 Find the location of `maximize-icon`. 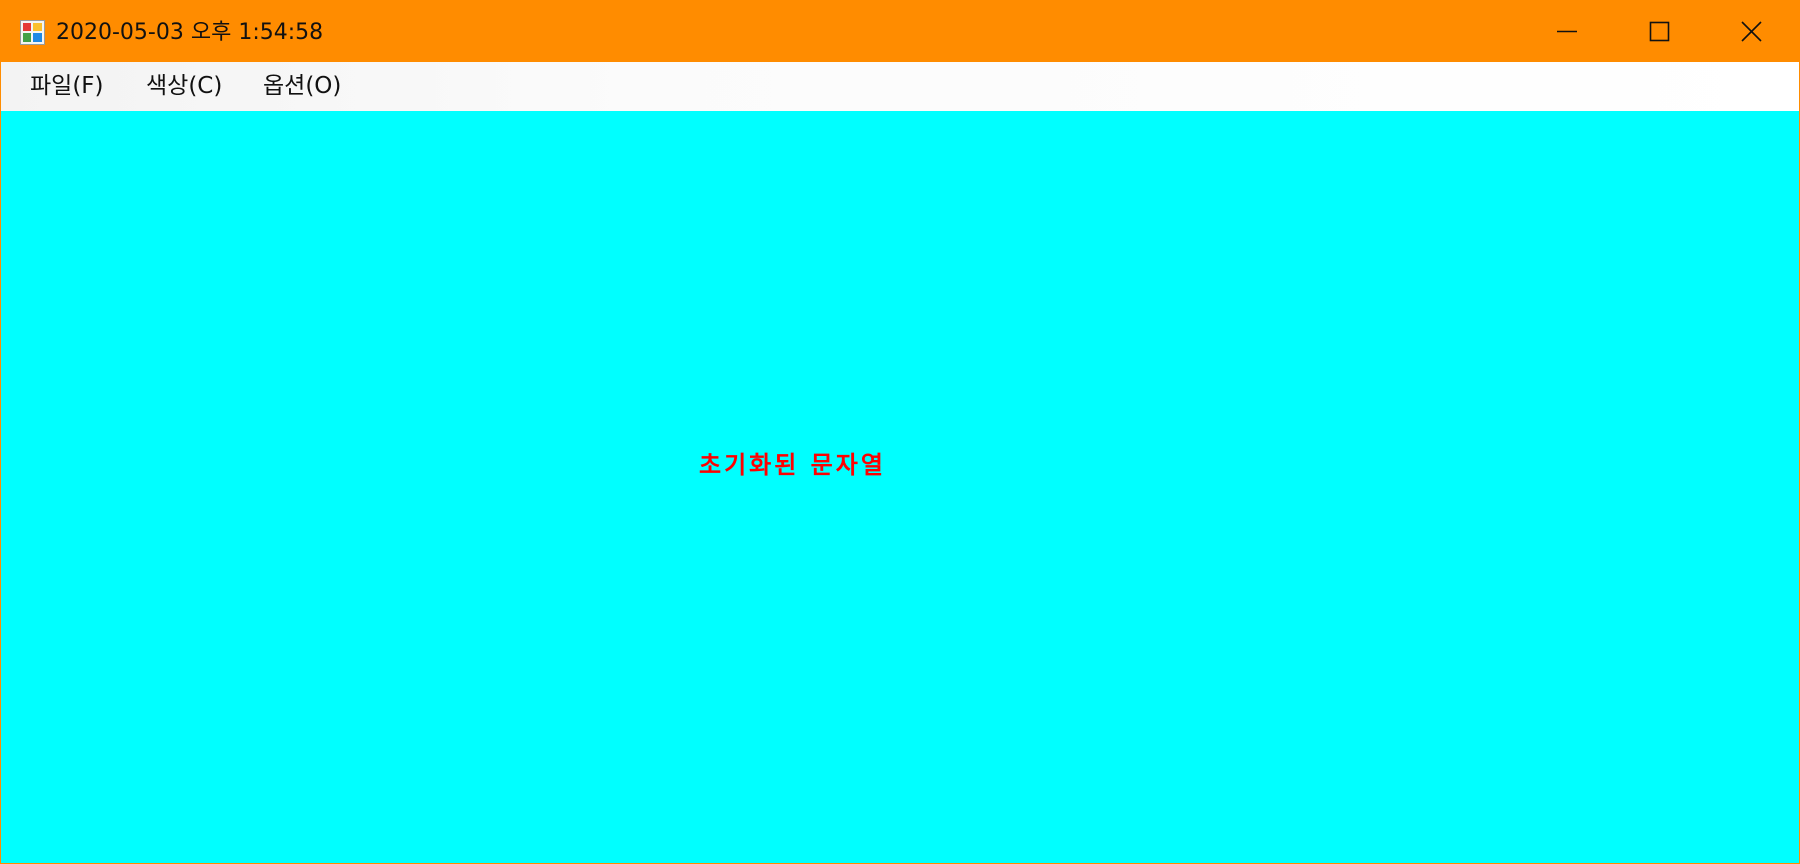

maximize-icon is located at coordinates (1659, 31).